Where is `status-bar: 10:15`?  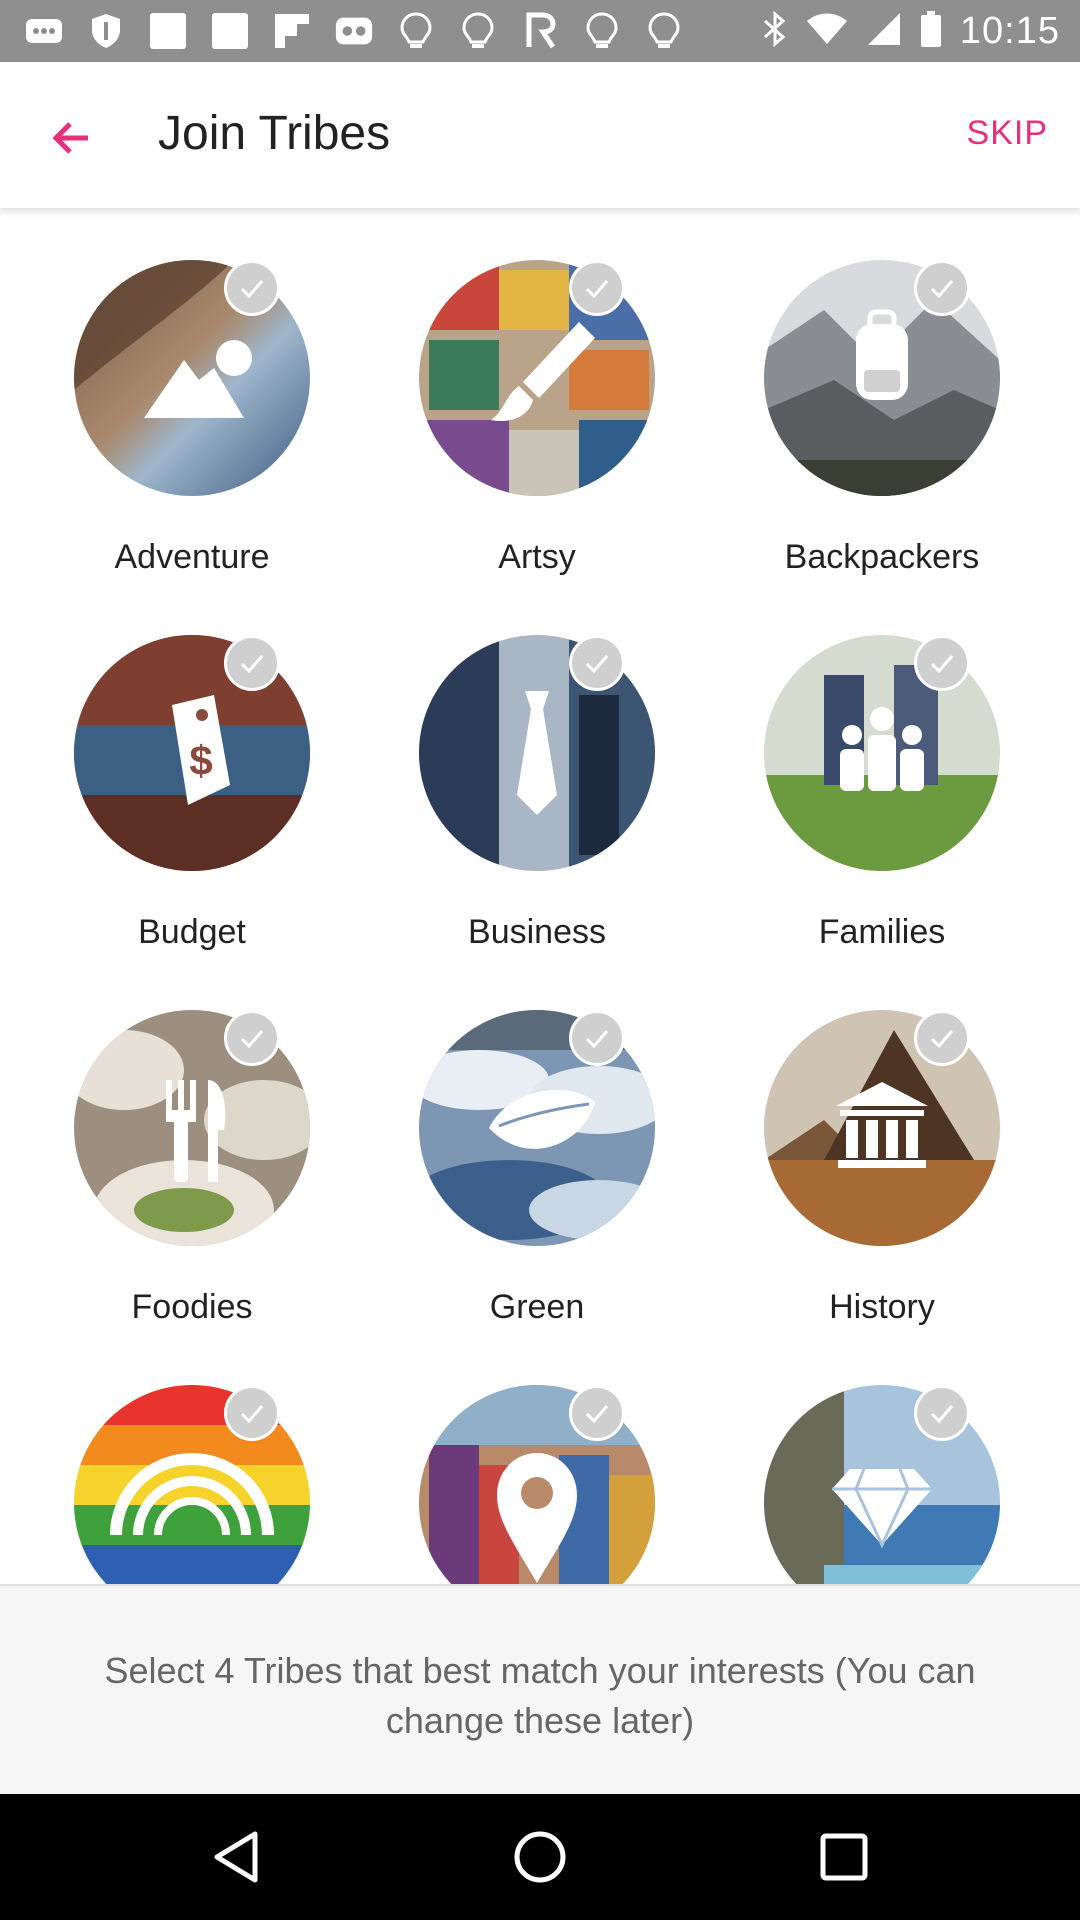 status-bar: 10:15 is located at coordinates (540, 31).